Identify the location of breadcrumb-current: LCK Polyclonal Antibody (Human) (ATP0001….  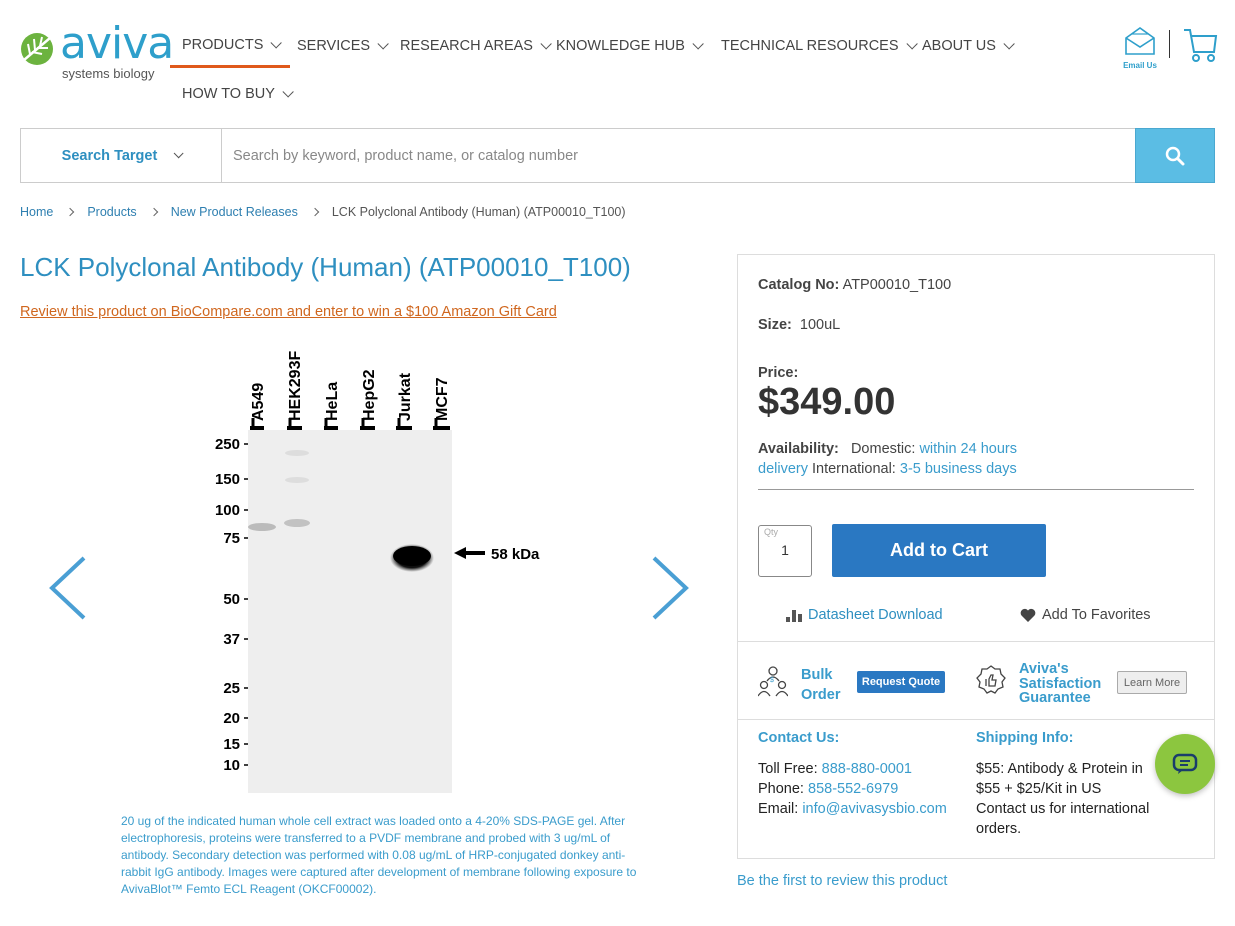
(478, 212).